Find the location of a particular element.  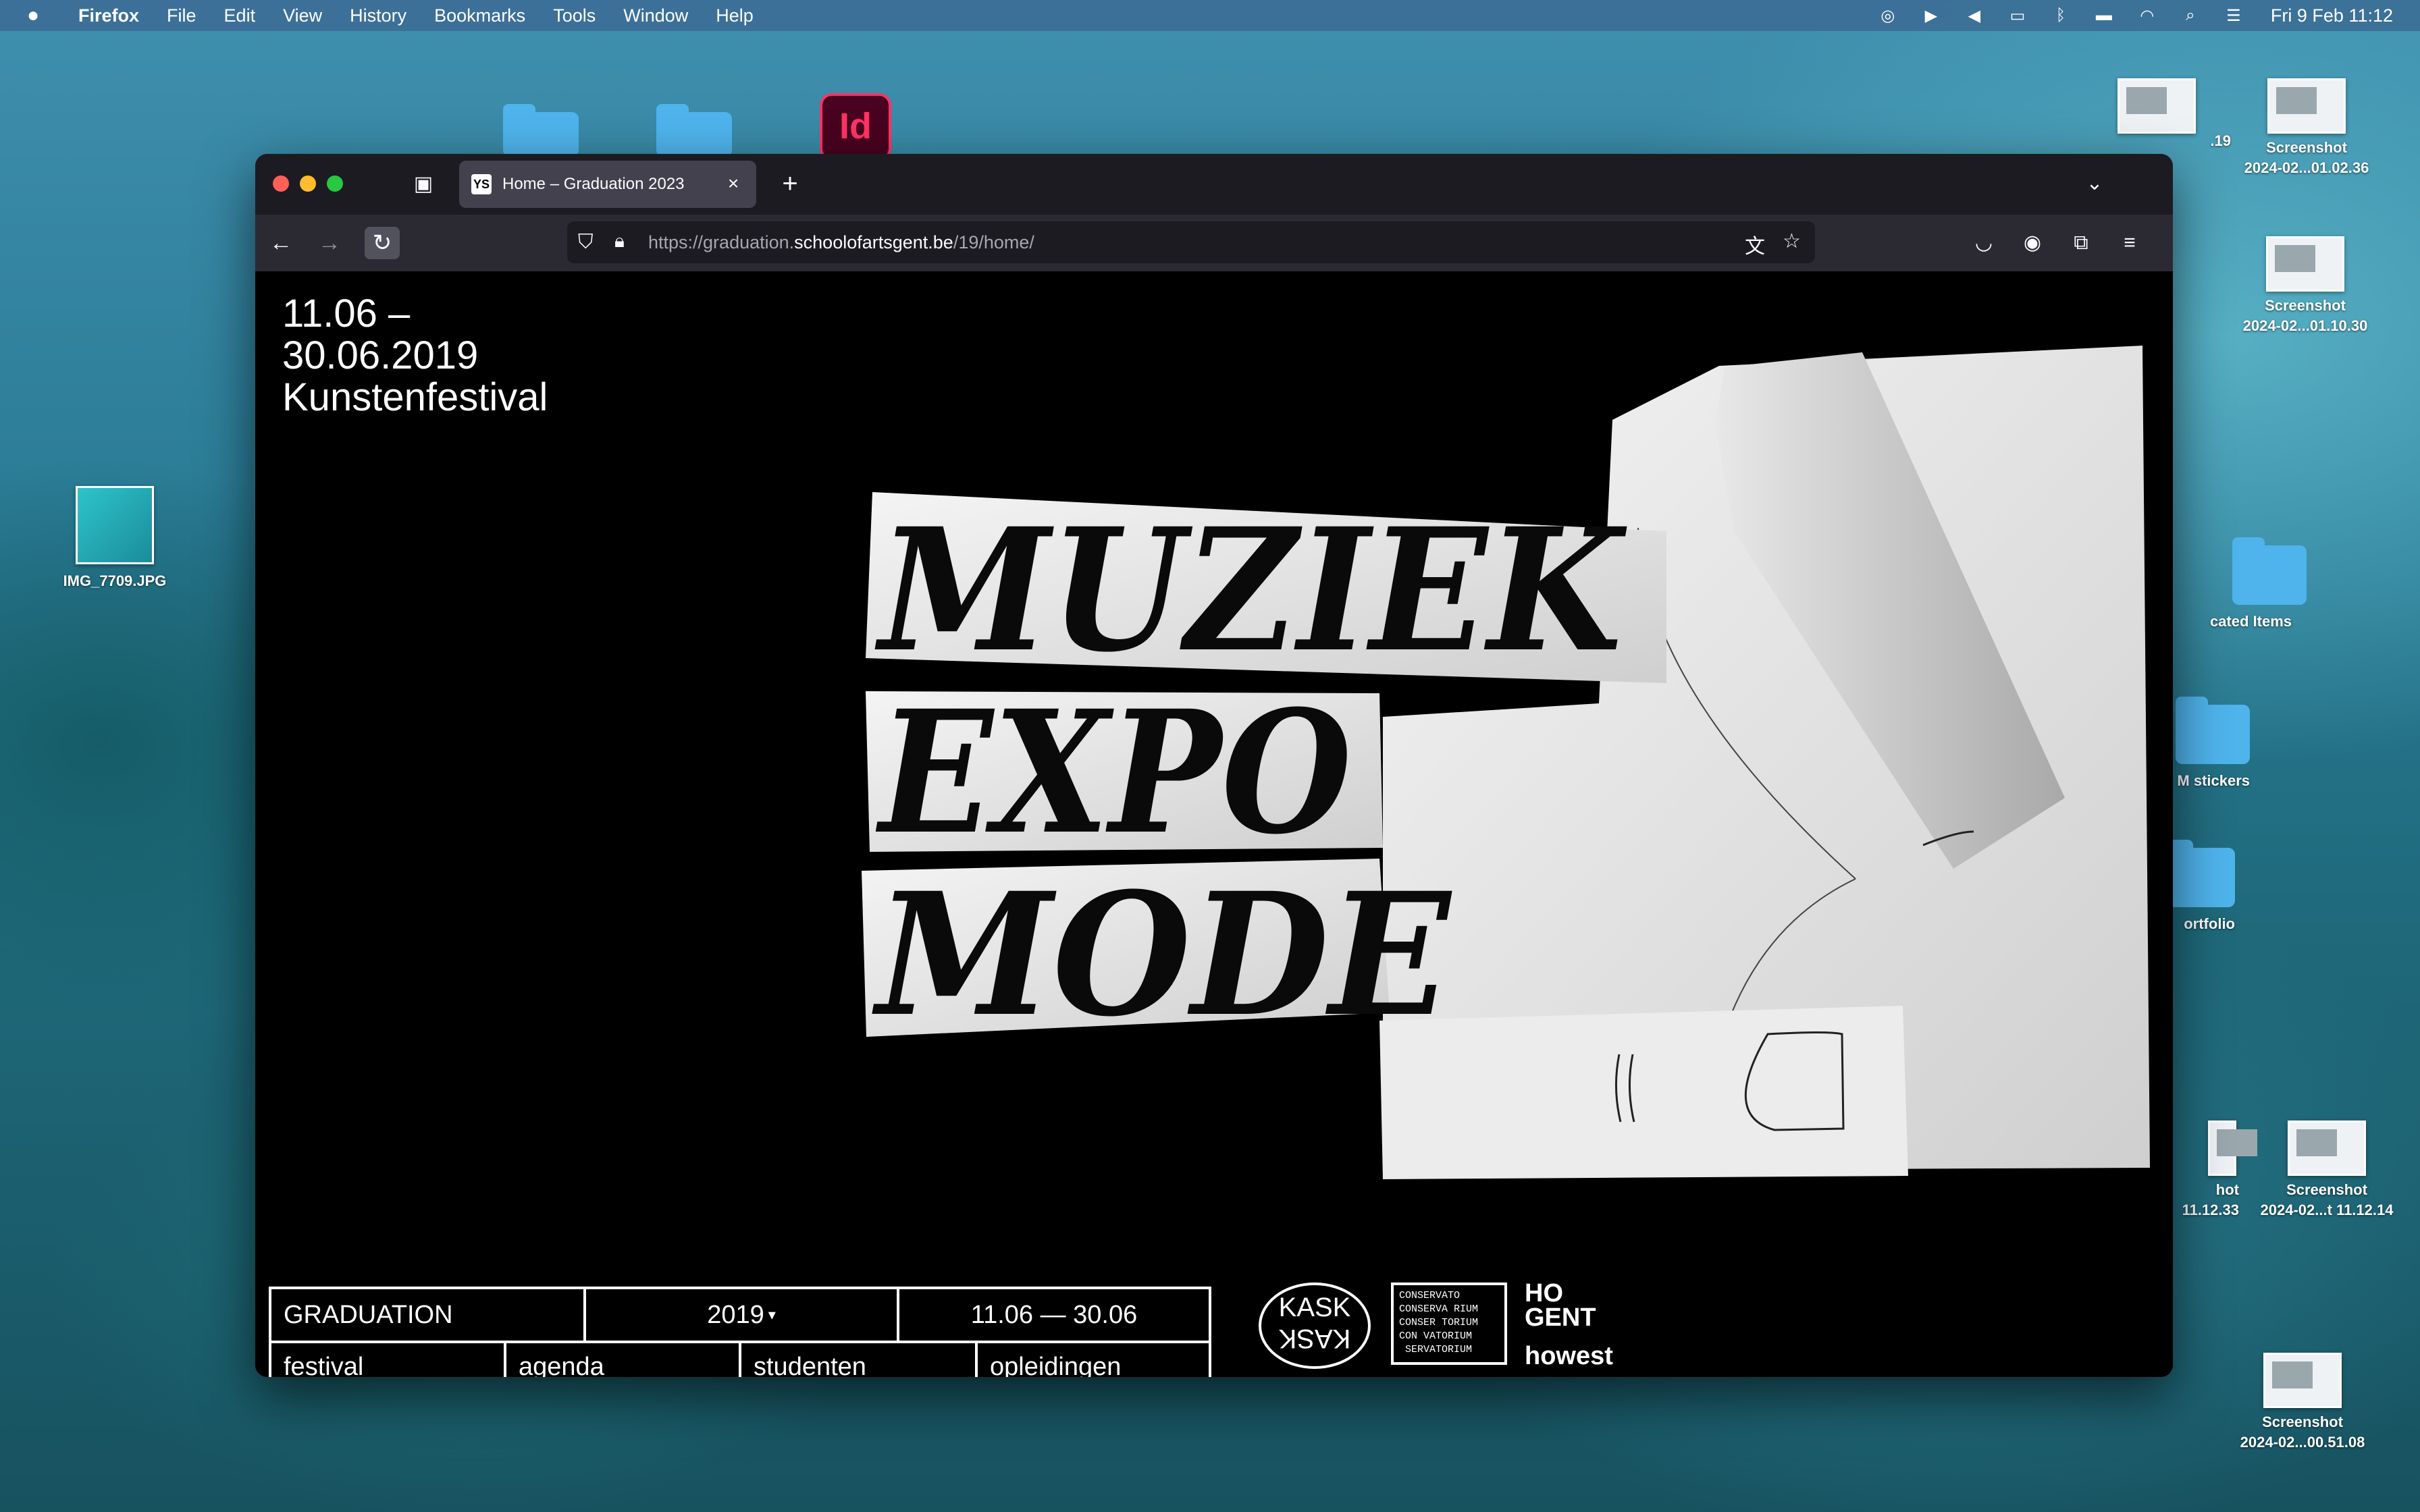

bookmark-star-icon: ☆ is located at coordinates (1792, 241).